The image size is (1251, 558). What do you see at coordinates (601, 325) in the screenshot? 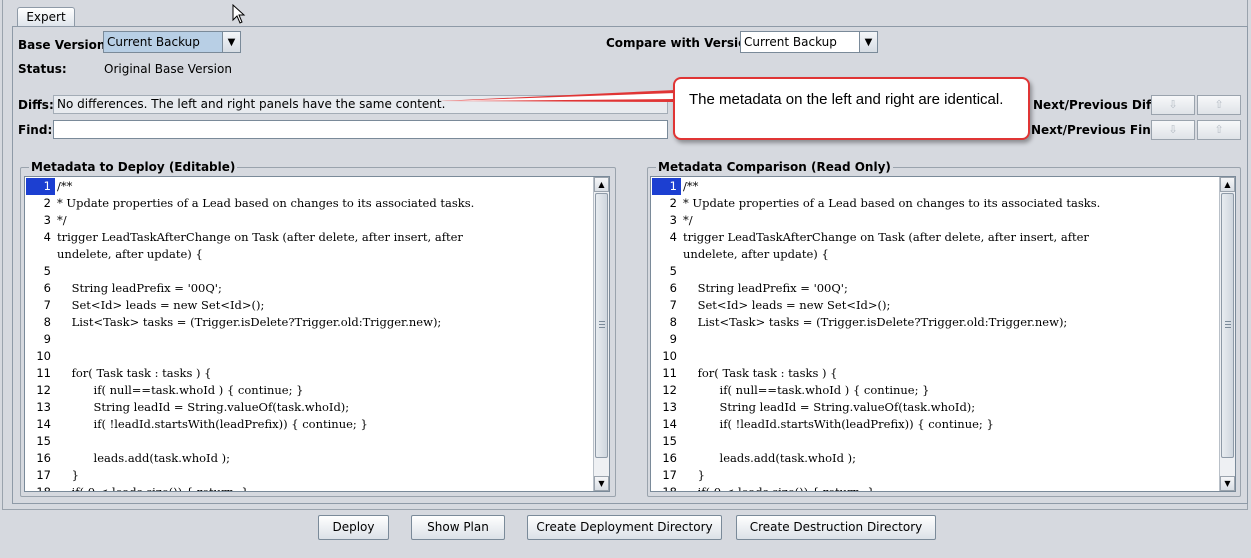
I see `left-scroll-thumb` at bounding box center [601, 325].